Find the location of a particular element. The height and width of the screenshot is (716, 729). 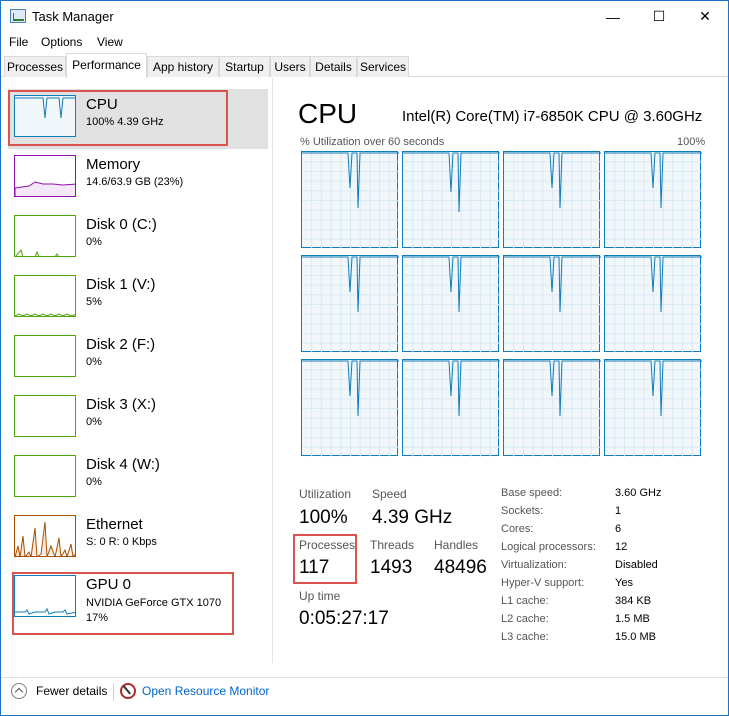

info-value: 6 is located at coordinates (618, 529).